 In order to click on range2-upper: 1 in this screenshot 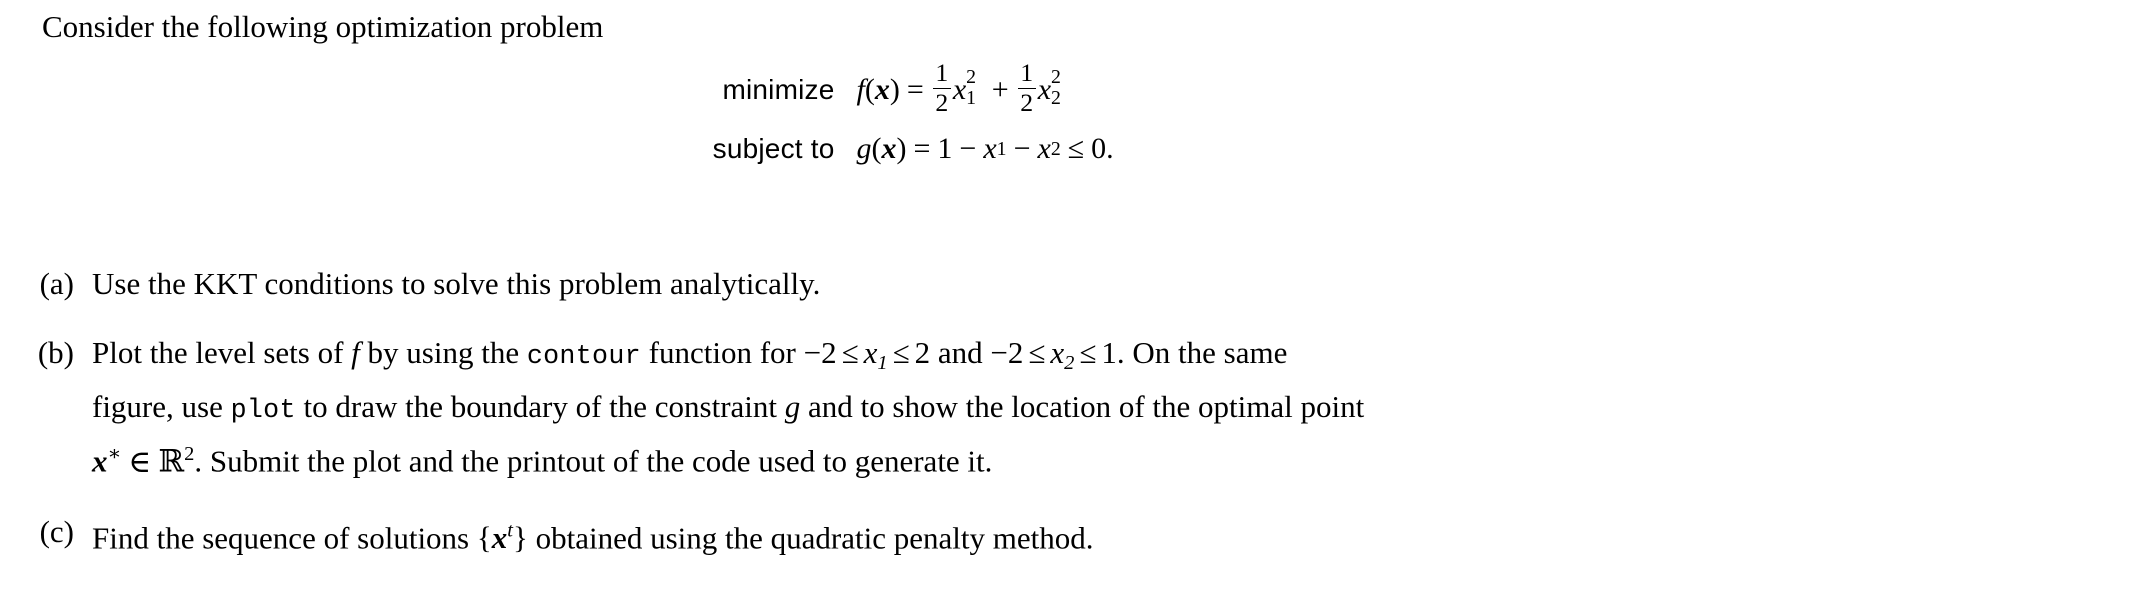, I will do `click(1109, 352)`.